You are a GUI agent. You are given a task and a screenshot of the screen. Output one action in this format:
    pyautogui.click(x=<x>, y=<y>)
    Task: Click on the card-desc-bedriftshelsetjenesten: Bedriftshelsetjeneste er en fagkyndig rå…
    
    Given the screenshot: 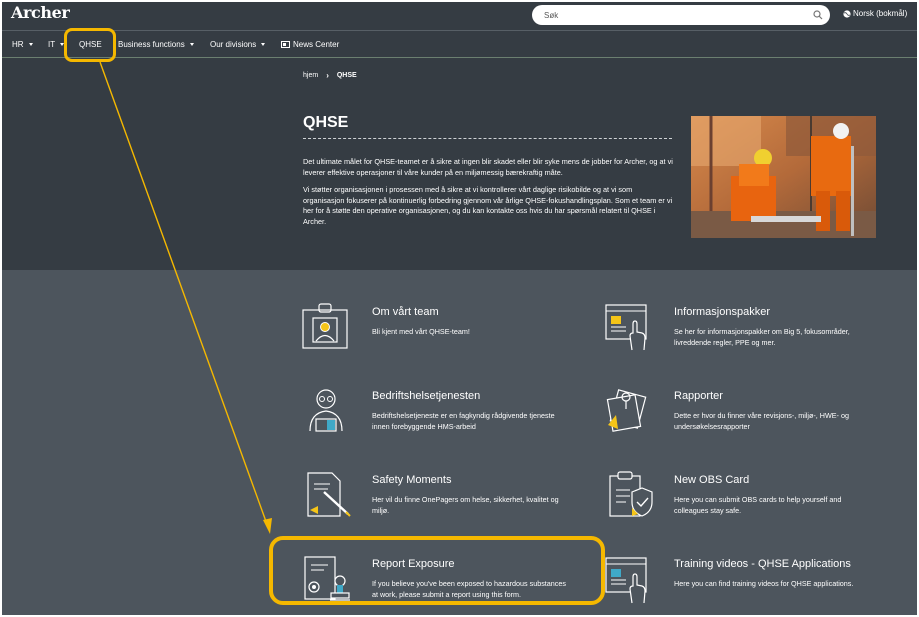 What is the action you would take?
    pyautogui.click(x=463, y=421)
    